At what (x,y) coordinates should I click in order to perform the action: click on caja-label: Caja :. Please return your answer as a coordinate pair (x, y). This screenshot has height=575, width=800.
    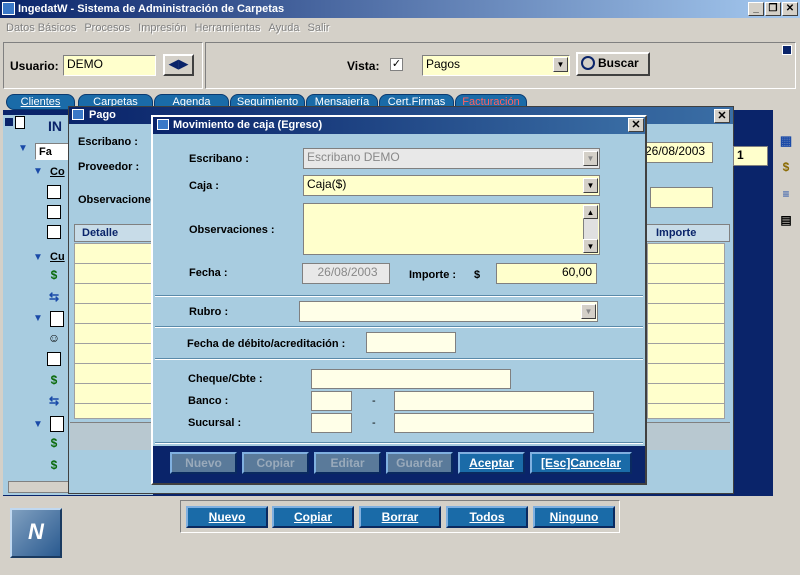
    Looking at the image, I should click on (204, 186).